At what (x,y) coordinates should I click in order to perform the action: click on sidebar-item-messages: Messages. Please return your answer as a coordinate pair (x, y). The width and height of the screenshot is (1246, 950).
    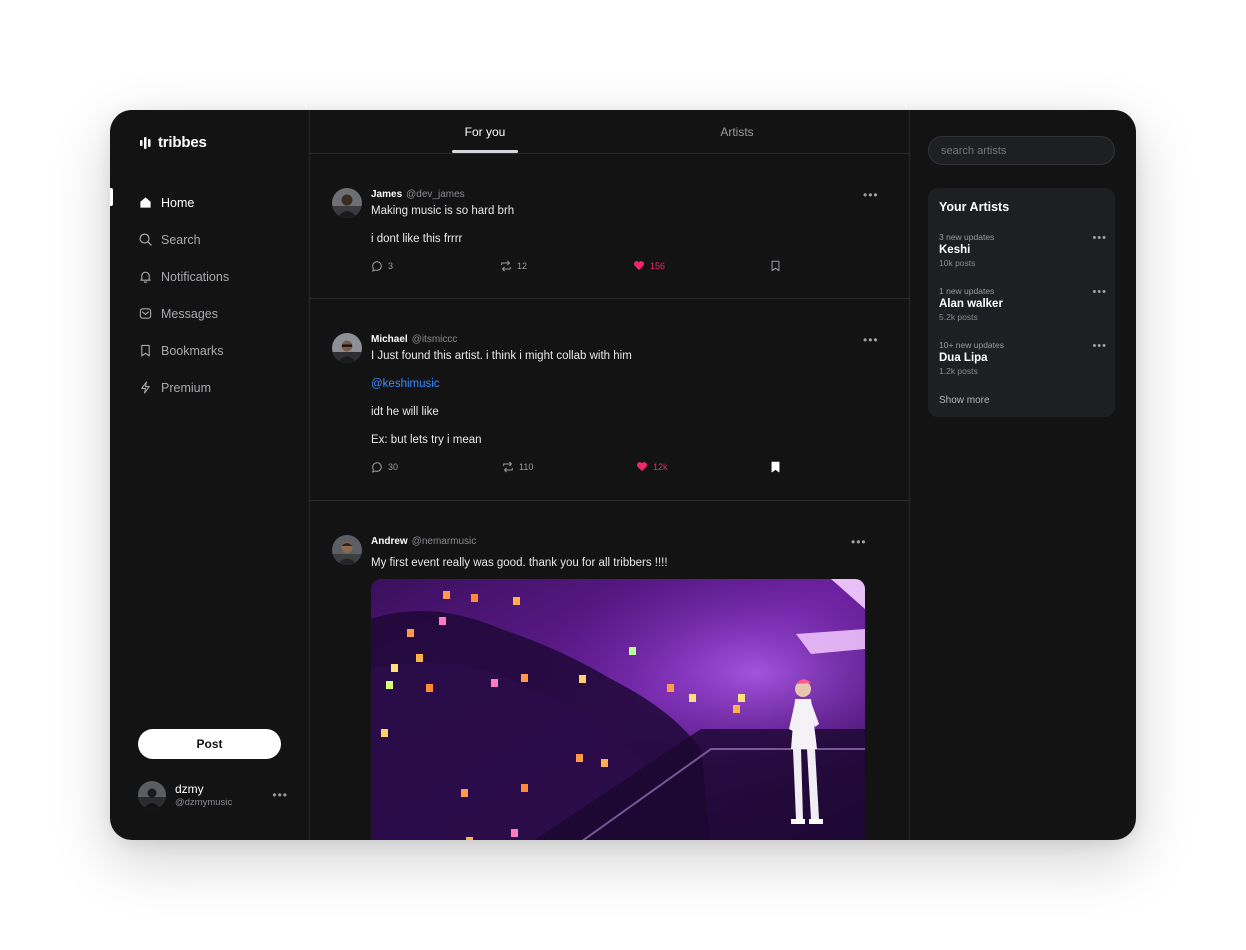
    Looking at the image, I should click on (209, 313).